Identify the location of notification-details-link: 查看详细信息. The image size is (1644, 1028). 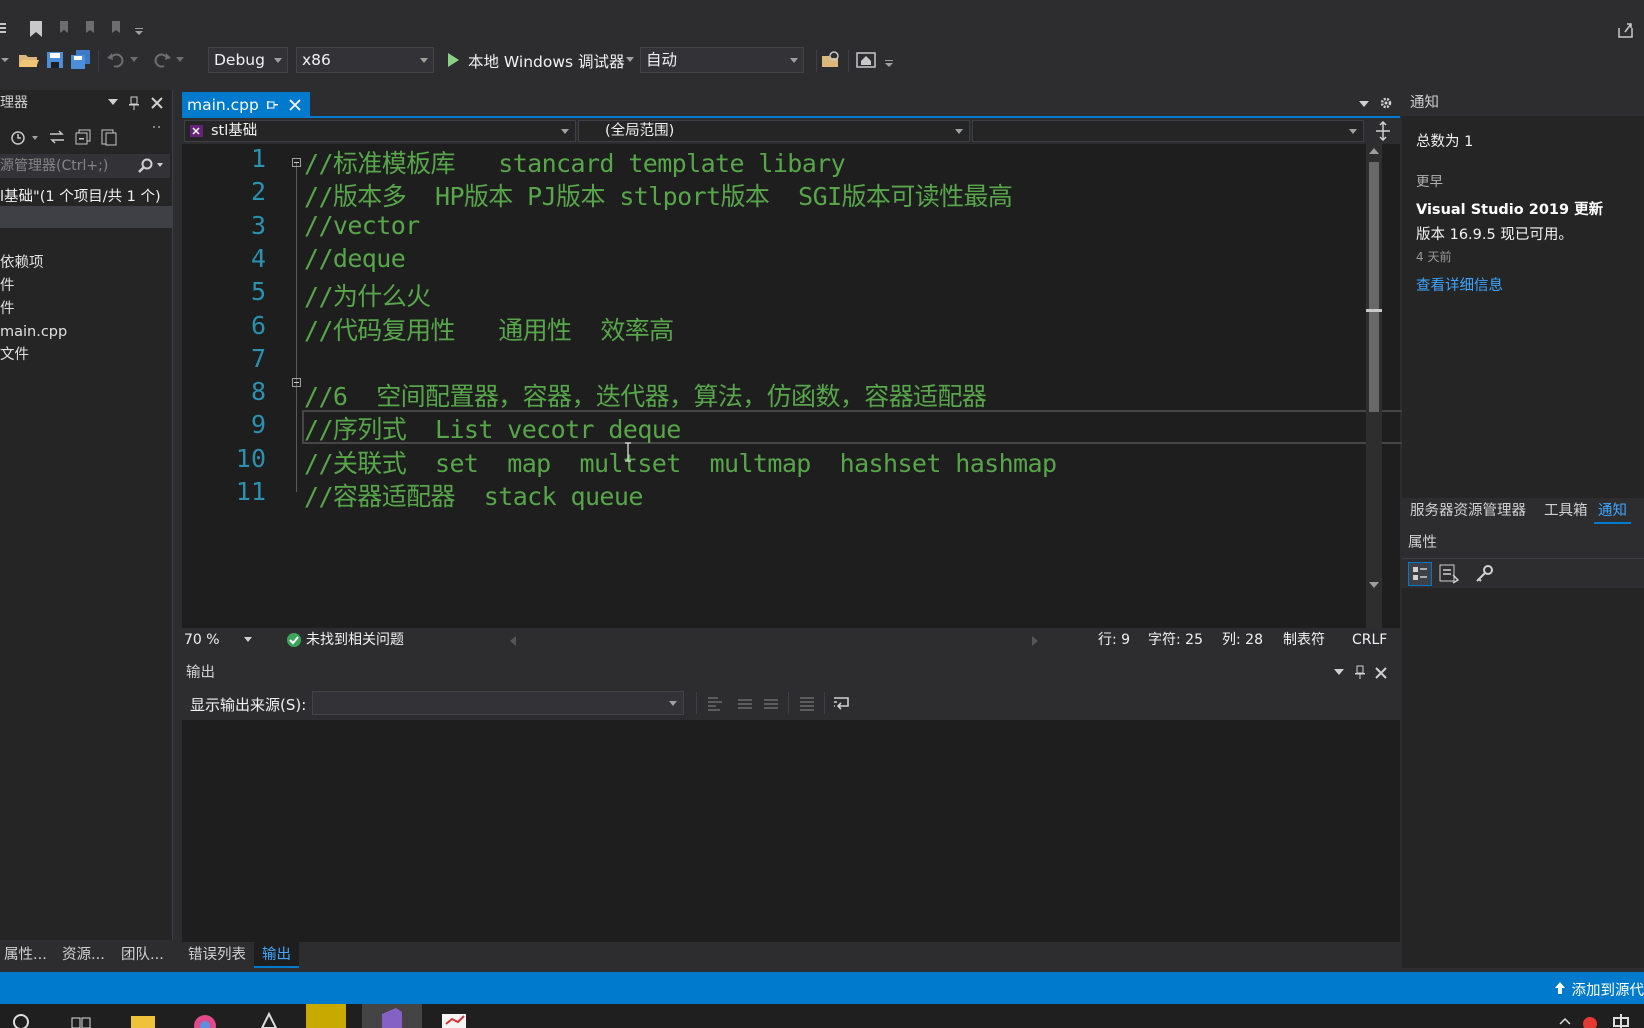
(1459, 284).